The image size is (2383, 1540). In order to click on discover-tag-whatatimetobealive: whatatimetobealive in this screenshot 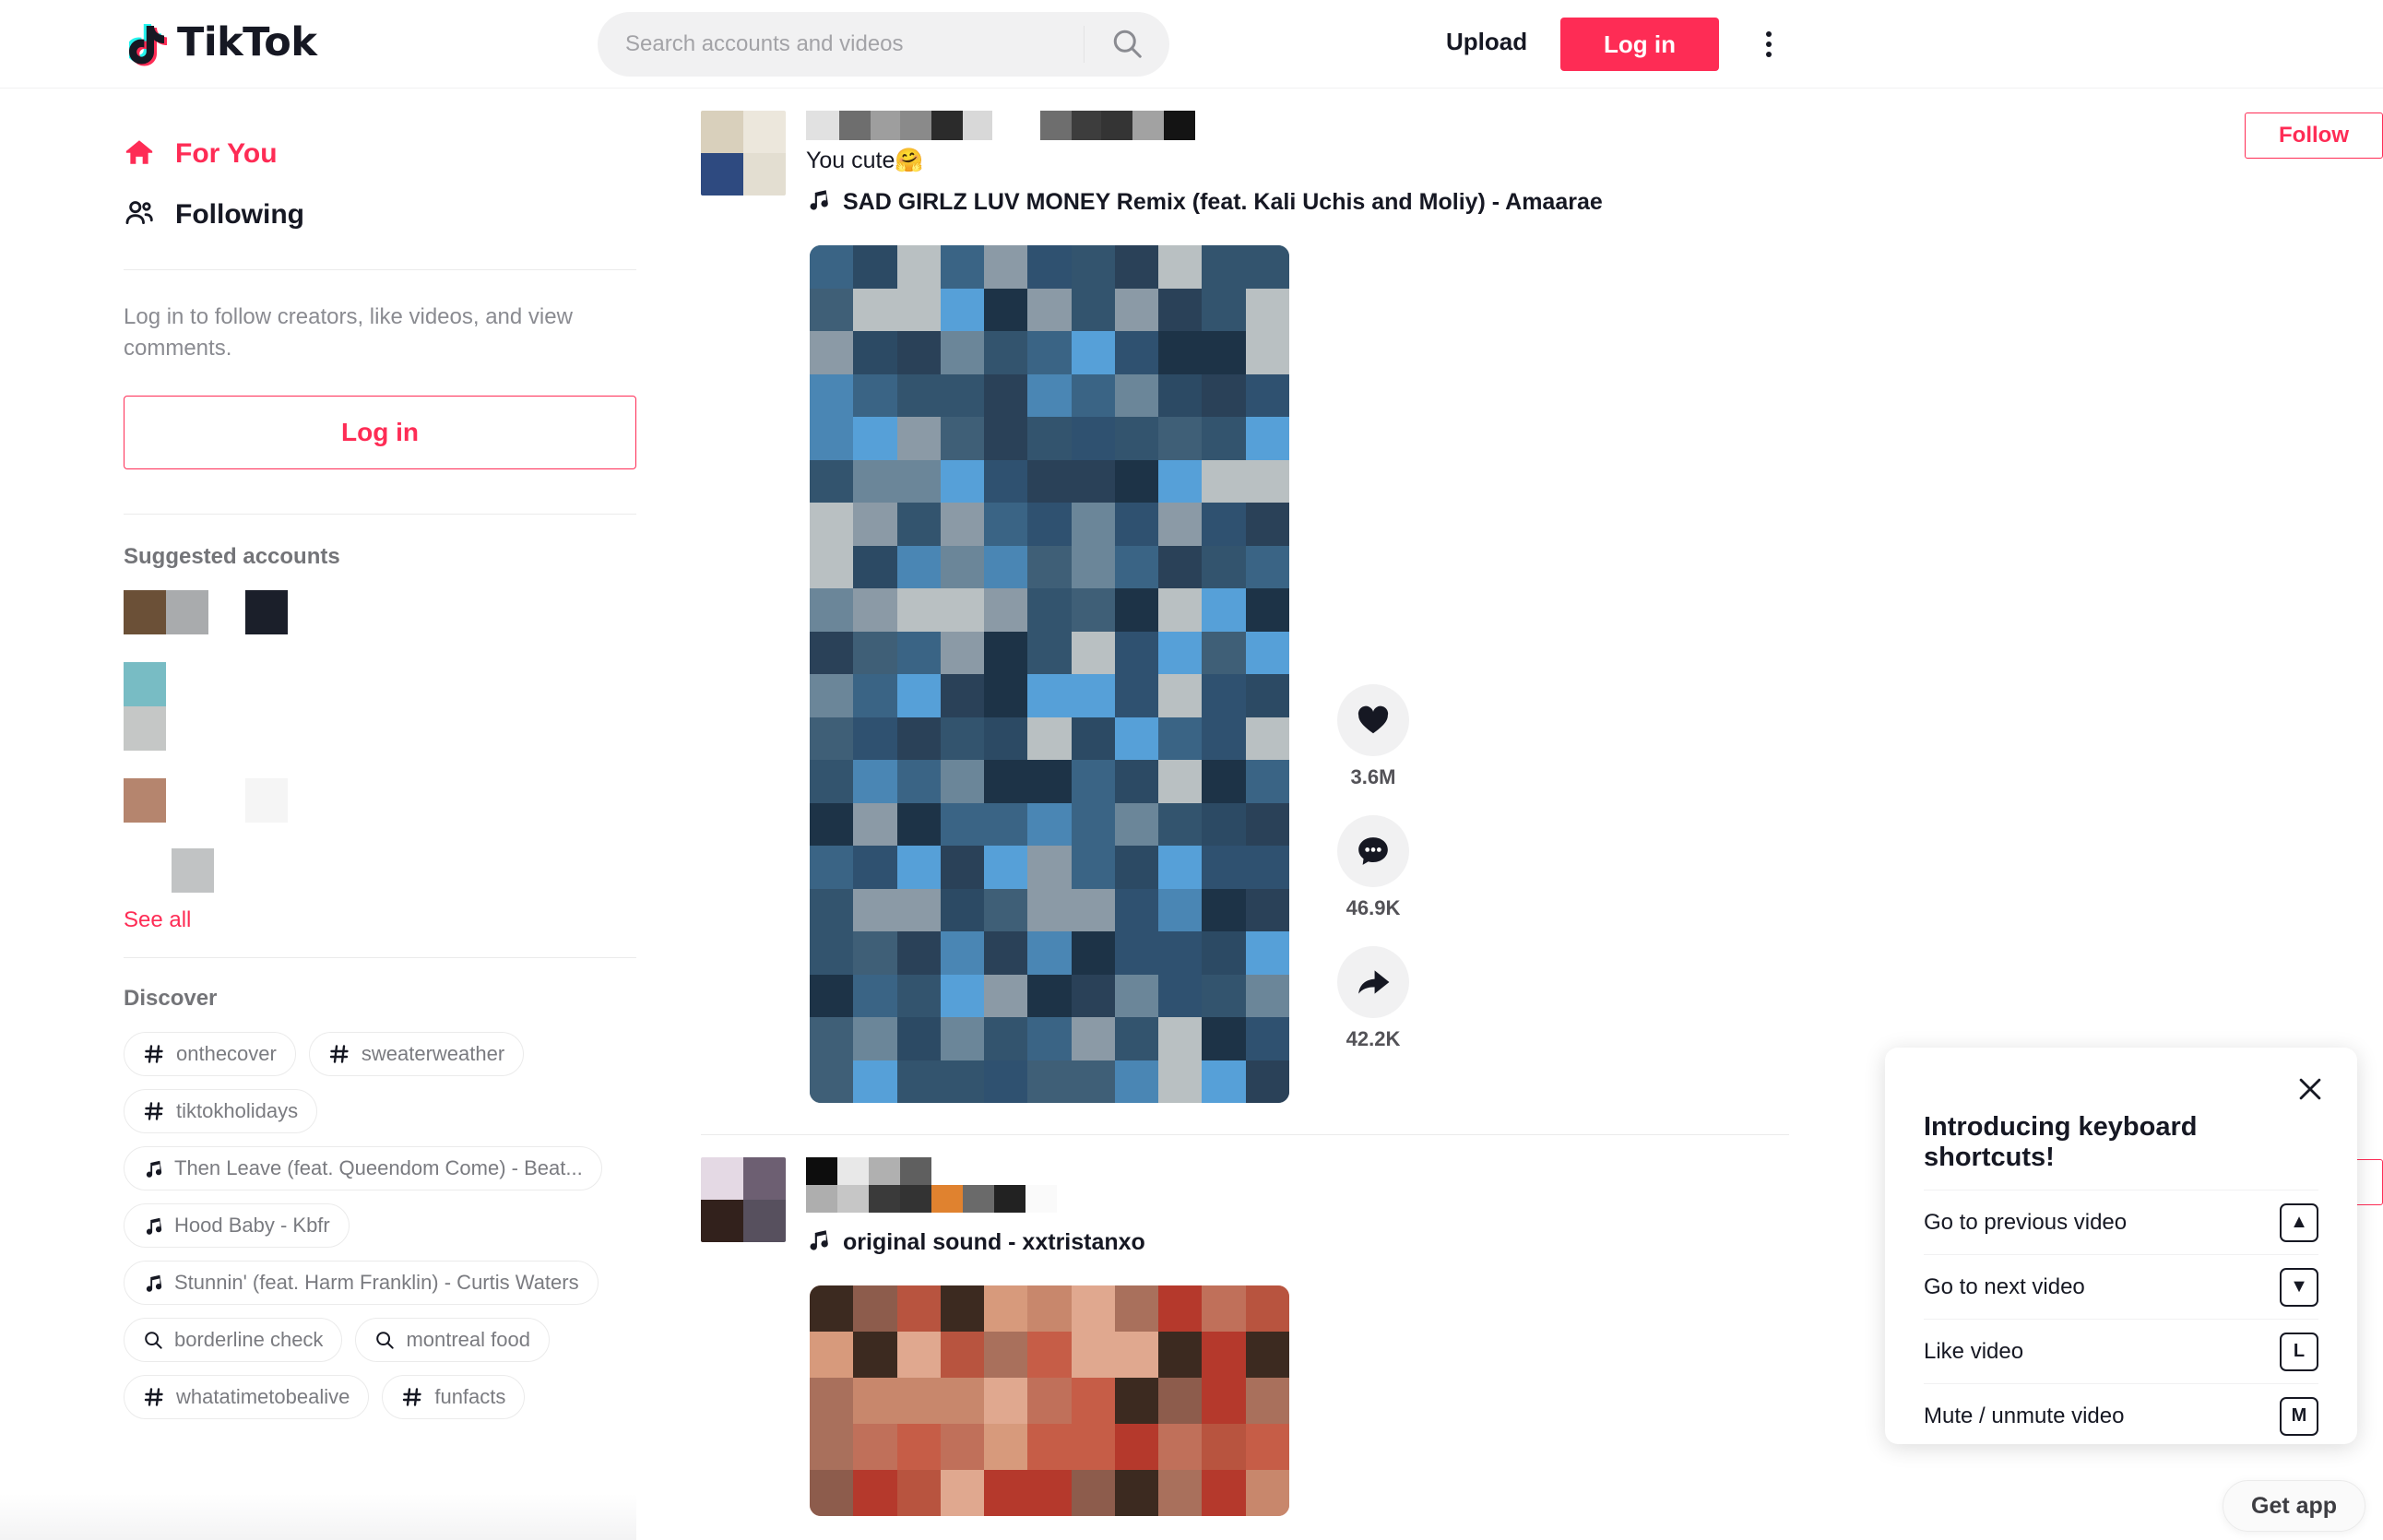, I will do `click(247, 1398)`.